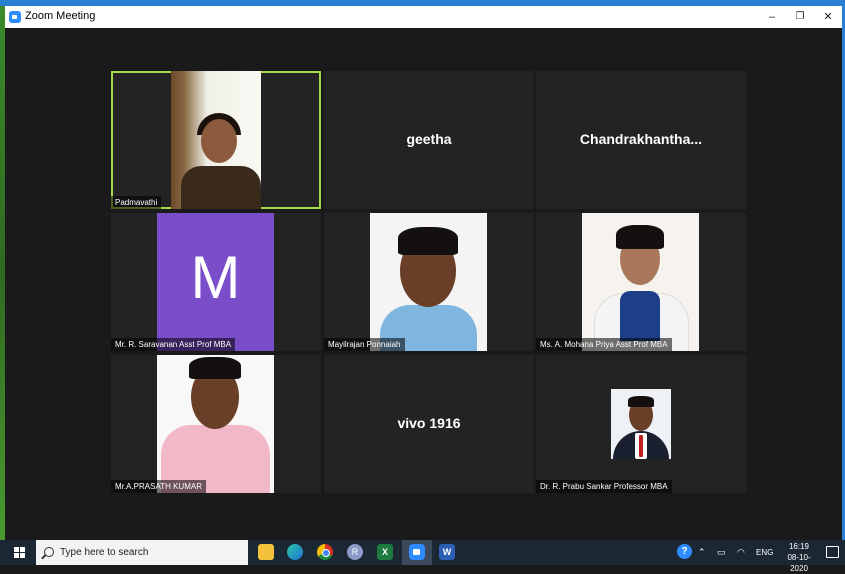 Image resolution: width=845 pixels, height=574 pixels. I want to click on chevron-up-icon: ⌃, so click(702, 559).